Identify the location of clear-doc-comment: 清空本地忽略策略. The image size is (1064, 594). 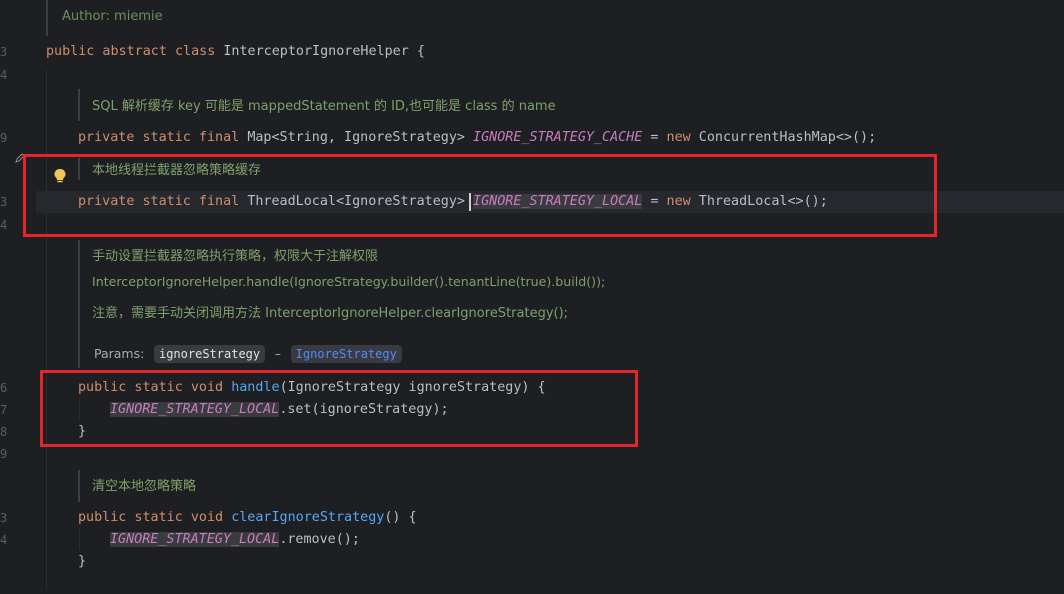
(144, 486).